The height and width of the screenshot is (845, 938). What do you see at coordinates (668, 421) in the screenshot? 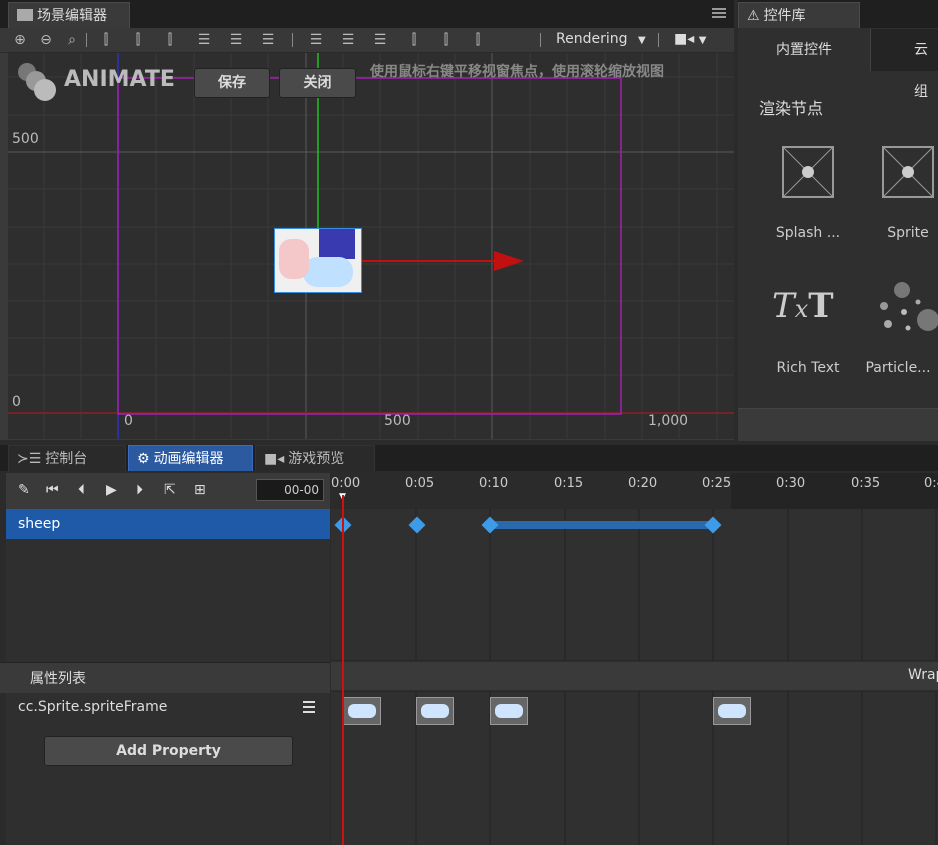
I see `axis-x-1000-label: 1,000` at bounding box center [668, 421].